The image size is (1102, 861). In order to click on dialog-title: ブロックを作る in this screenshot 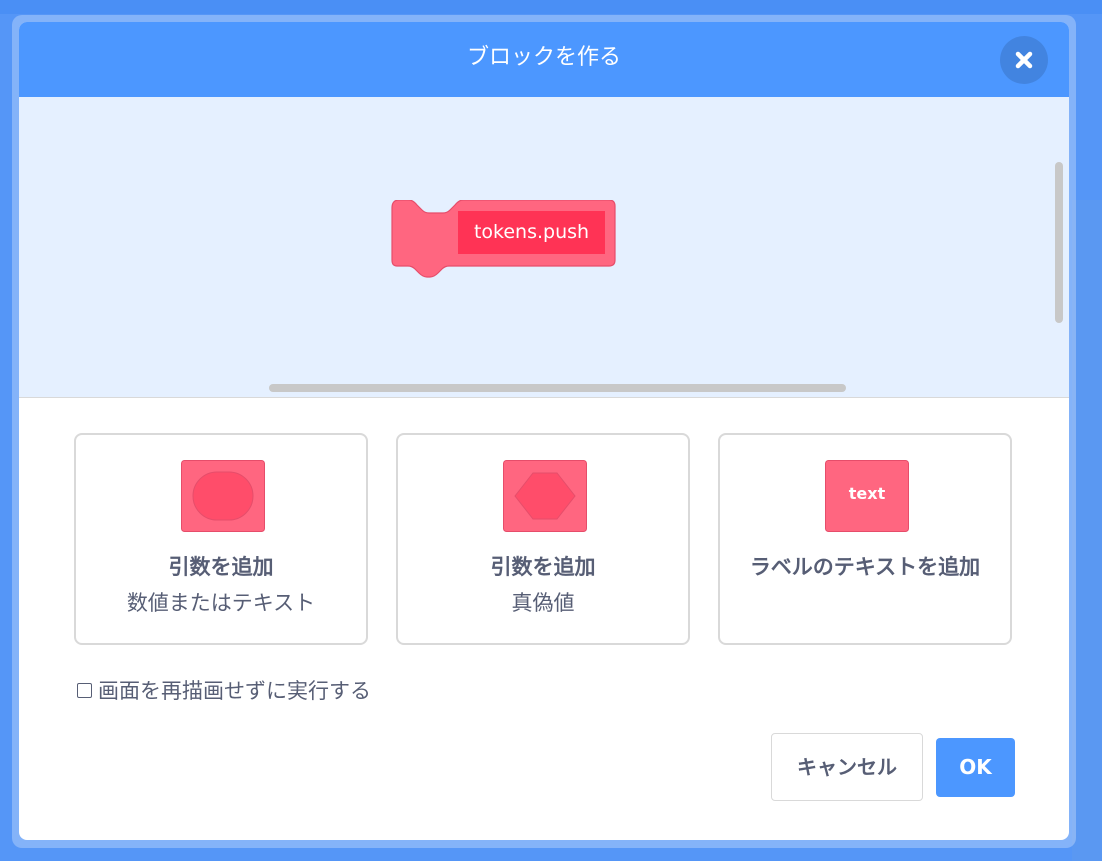, I will do `click(543, 57)`.